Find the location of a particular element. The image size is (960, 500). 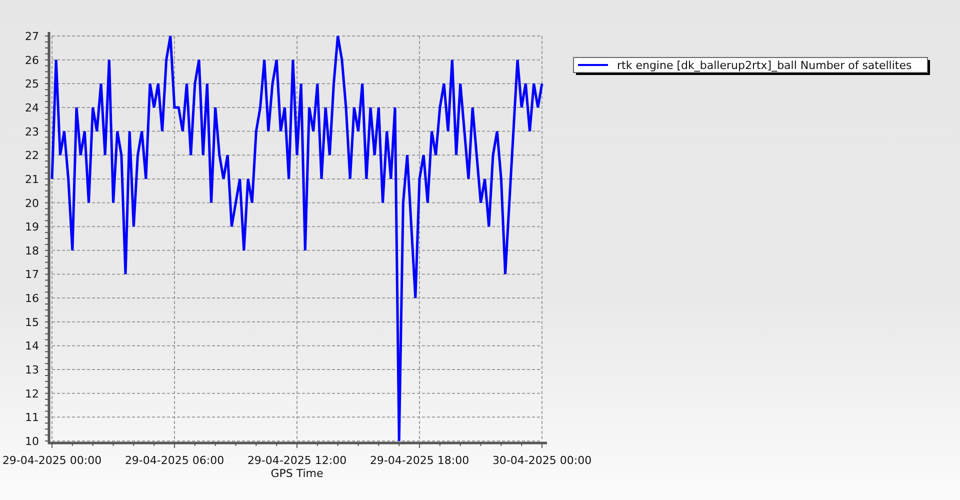

axis-label: 14 is located at coordinates (32, 346).